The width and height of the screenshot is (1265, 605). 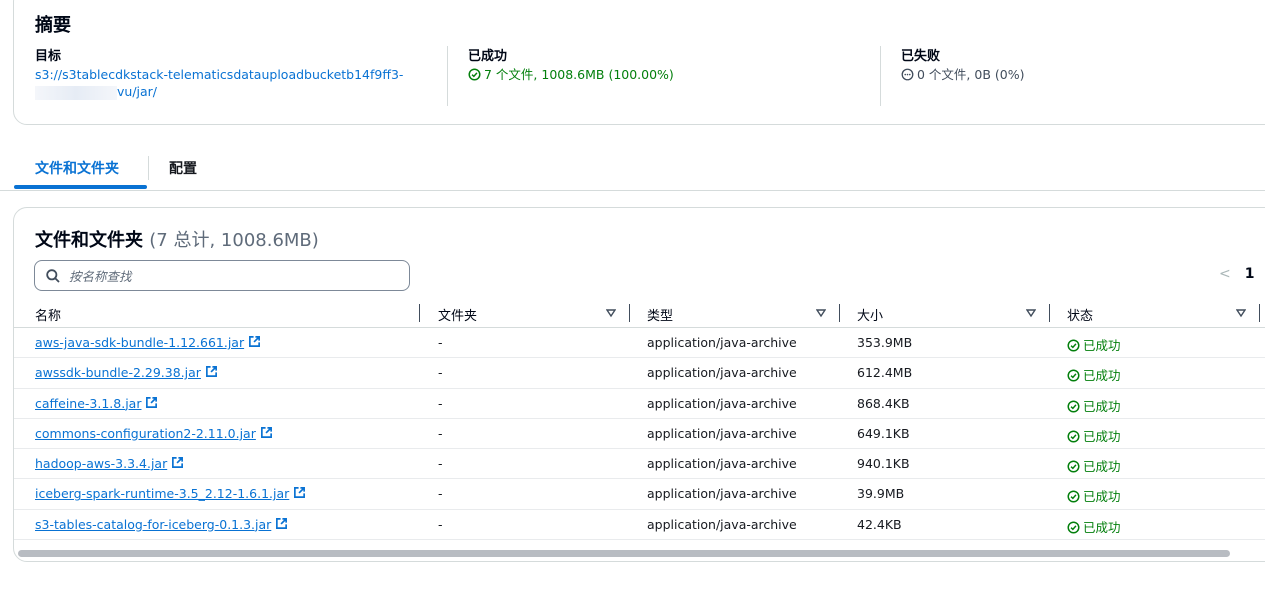 I want to click on tab-configuration: 配置, so click(x=183, y=168).